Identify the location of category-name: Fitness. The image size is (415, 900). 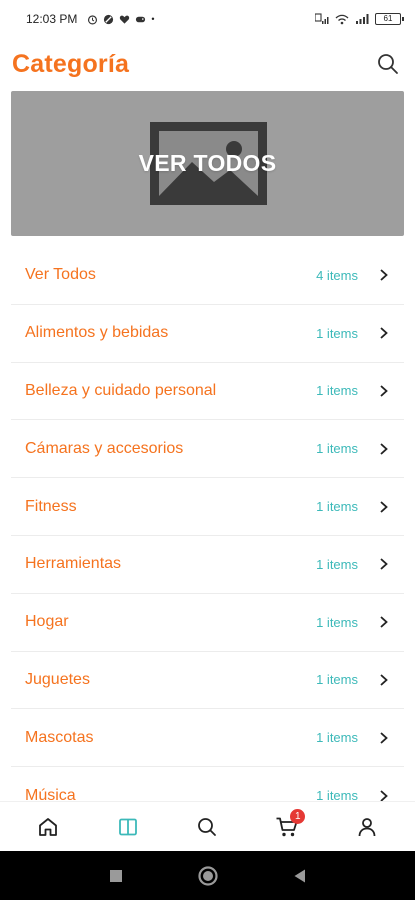
(51, 506).